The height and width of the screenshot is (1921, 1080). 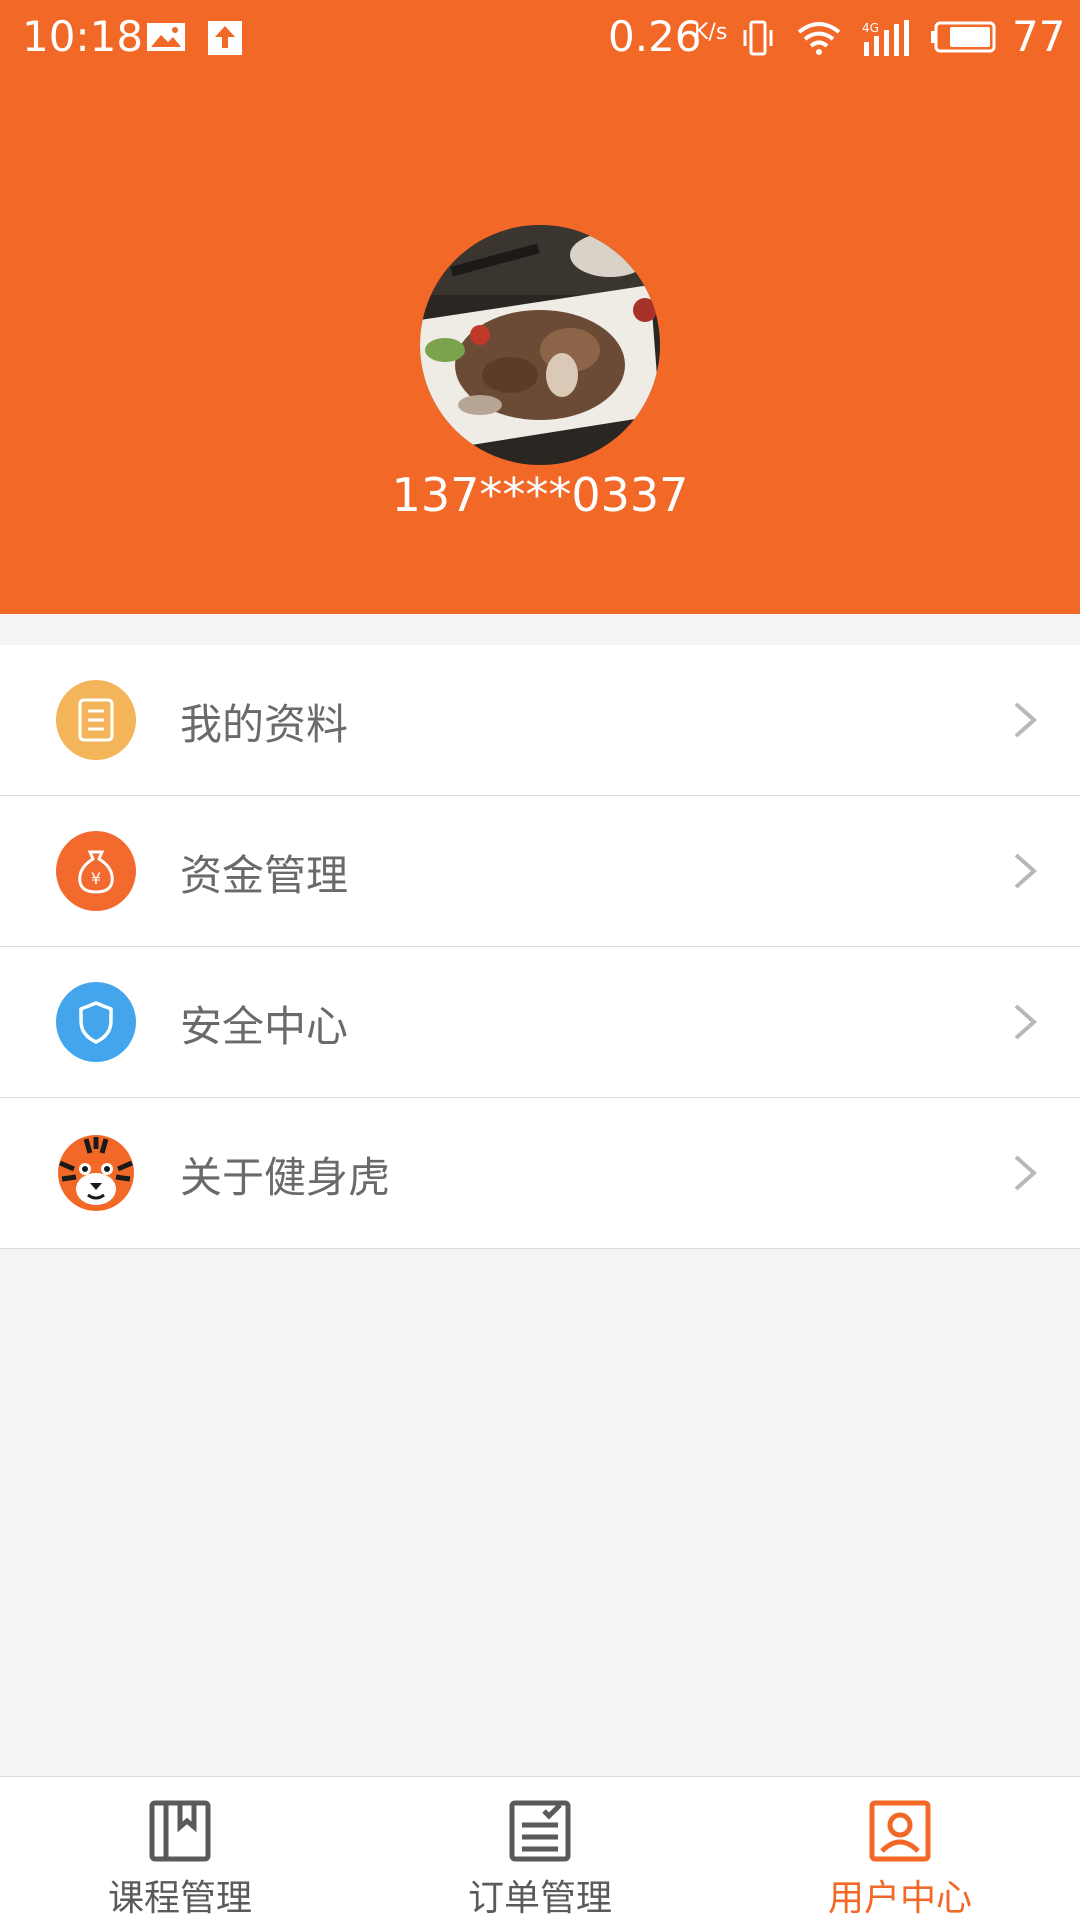 What do you see at coordinates (179, 1898) in the screenshot?
I see `tab-label: 课程管理` at bounding box center [179, 1898].